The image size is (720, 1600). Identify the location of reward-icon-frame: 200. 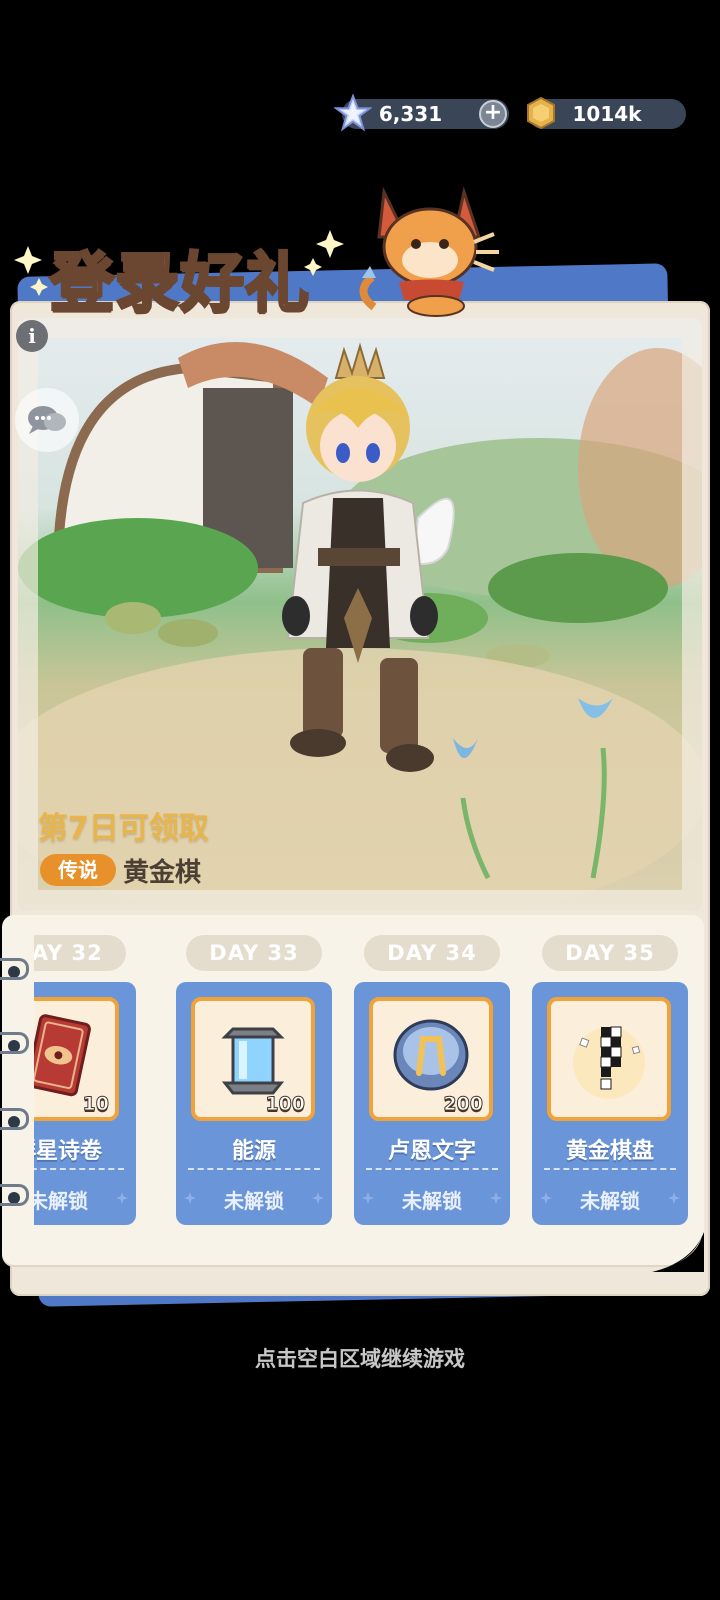
(431, 1059).